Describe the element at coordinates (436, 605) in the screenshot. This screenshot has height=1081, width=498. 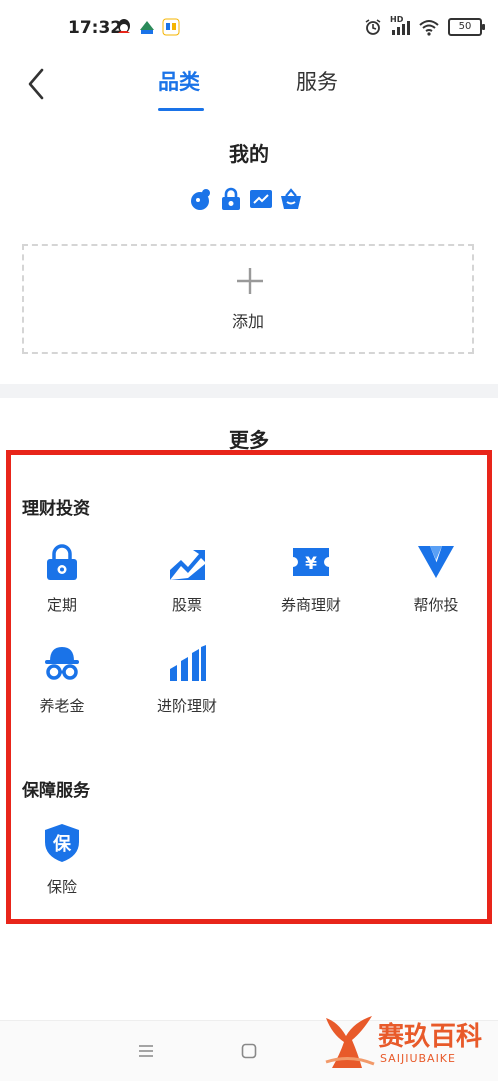
I see `item-label: 帮你投` at that location.